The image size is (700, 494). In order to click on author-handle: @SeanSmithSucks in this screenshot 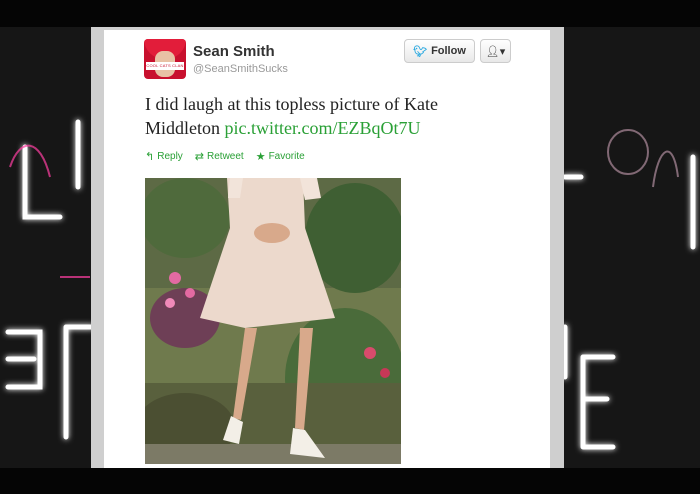, I will do `click(240, 69)`.